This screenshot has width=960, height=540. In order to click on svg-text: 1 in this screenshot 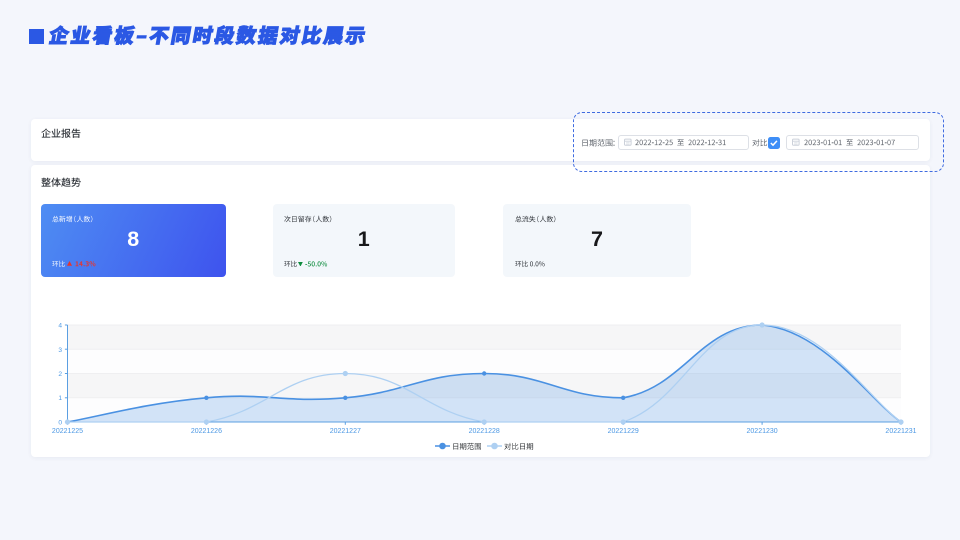, I will do `click(60, 398)`.